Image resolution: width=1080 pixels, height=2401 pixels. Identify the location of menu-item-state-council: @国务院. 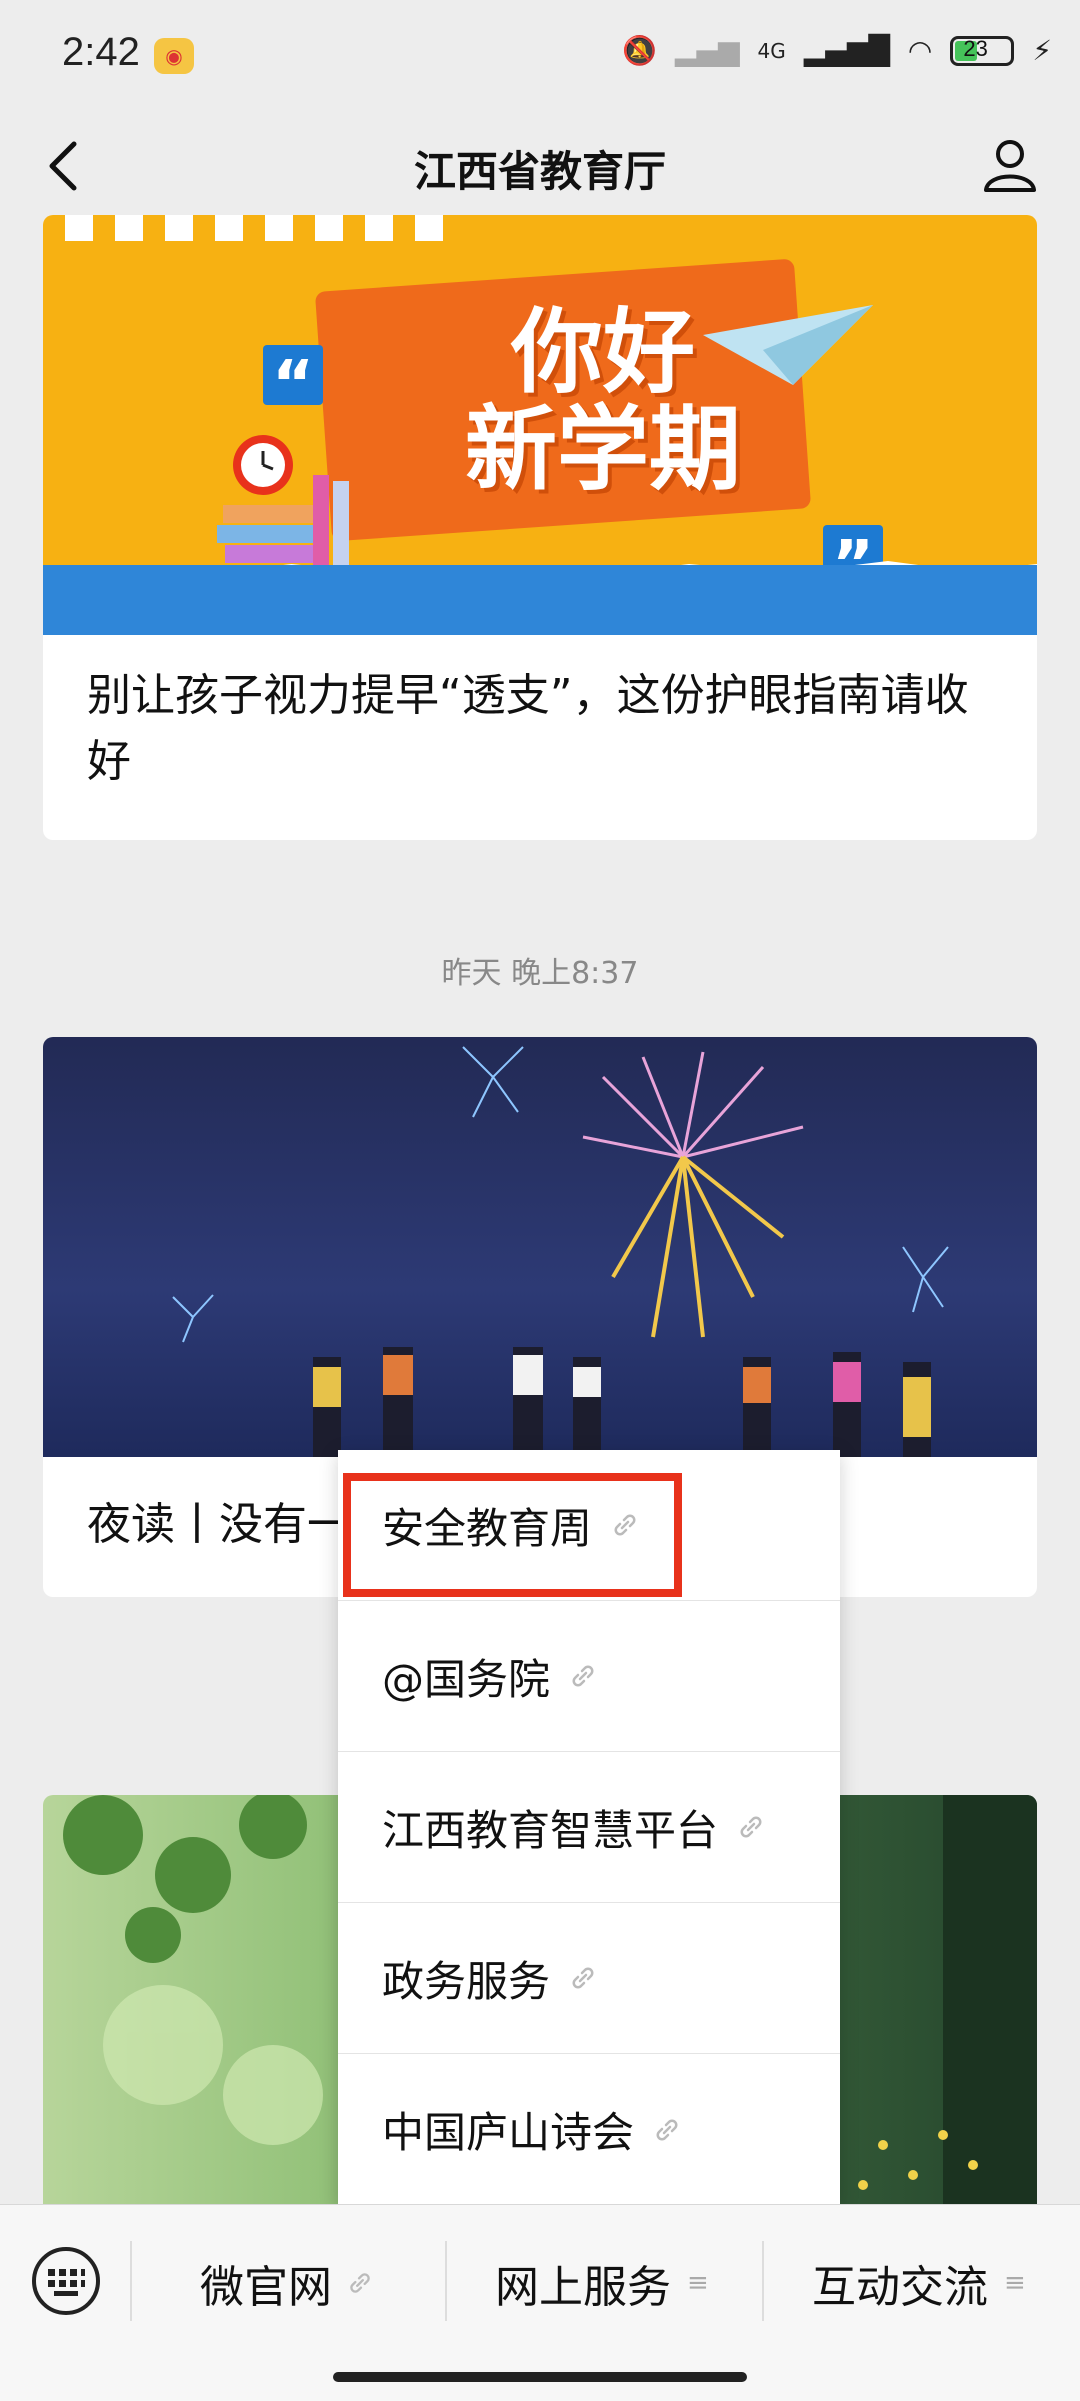
(589, 1676).